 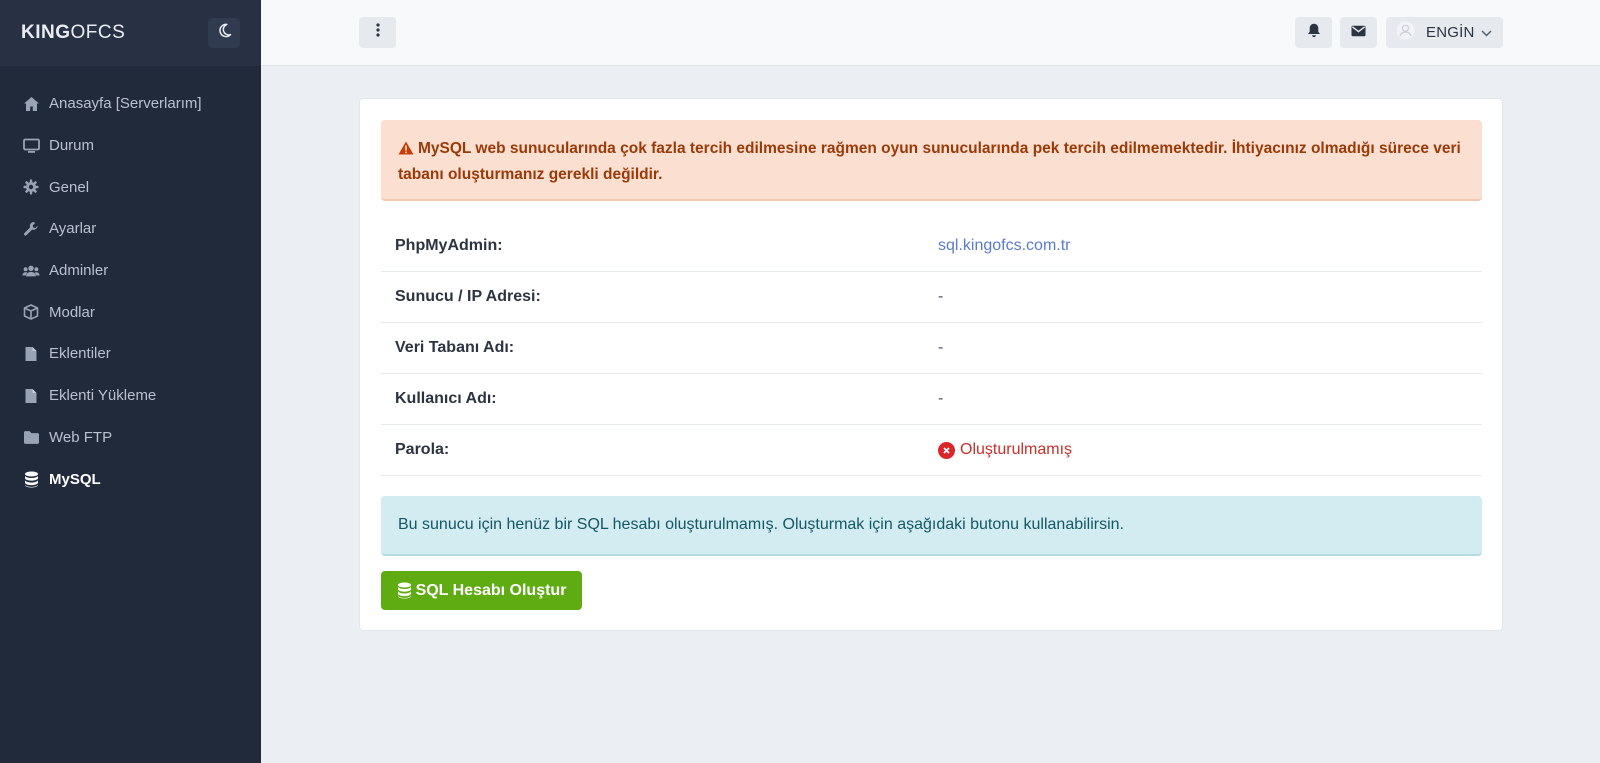 I want to click on brand-logo: KINGOFCS, so click(x=73, y=33).